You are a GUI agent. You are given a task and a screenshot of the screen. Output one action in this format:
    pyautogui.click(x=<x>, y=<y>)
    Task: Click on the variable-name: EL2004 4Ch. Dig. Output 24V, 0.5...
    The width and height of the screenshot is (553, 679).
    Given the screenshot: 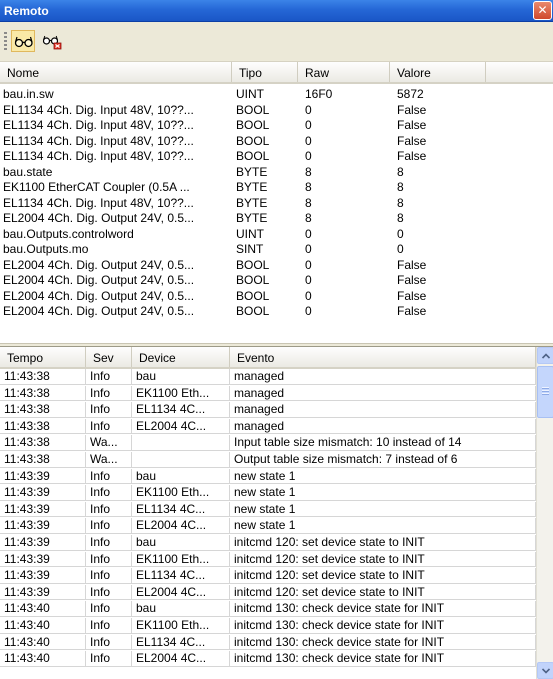 What is the action you would take?
    pyautogui.click(x=99, y=280)
    